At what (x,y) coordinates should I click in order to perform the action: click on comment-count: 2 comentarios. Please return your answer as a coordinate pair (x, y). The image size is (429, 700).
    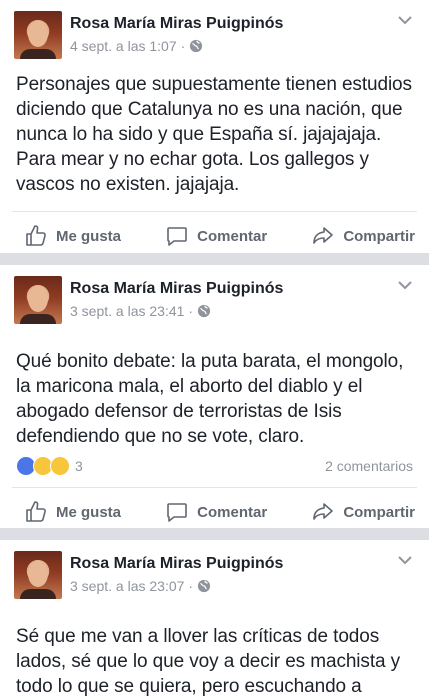
    Looking at the image, I should click on (369, 466).